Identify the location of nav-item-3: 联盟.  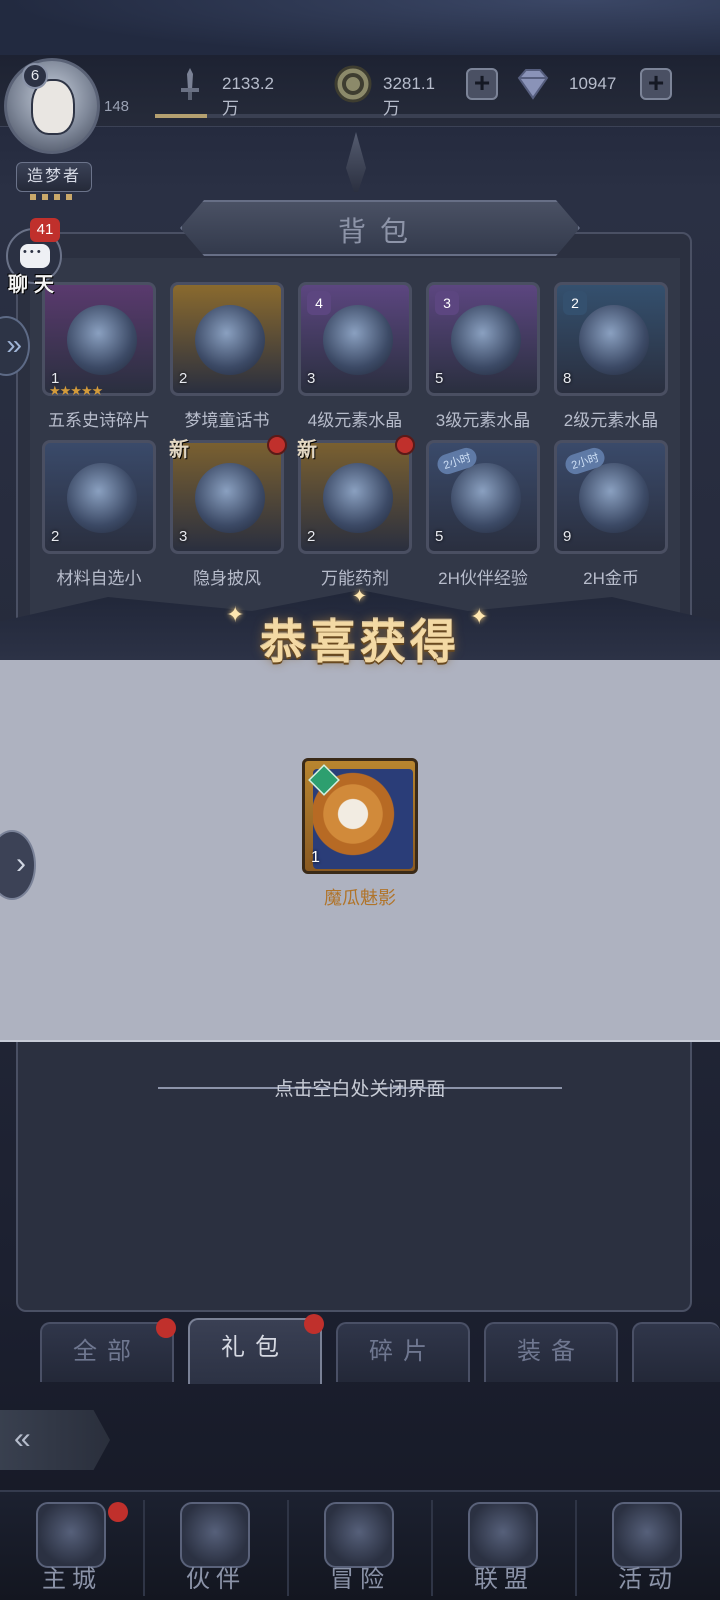
(504, 1546).